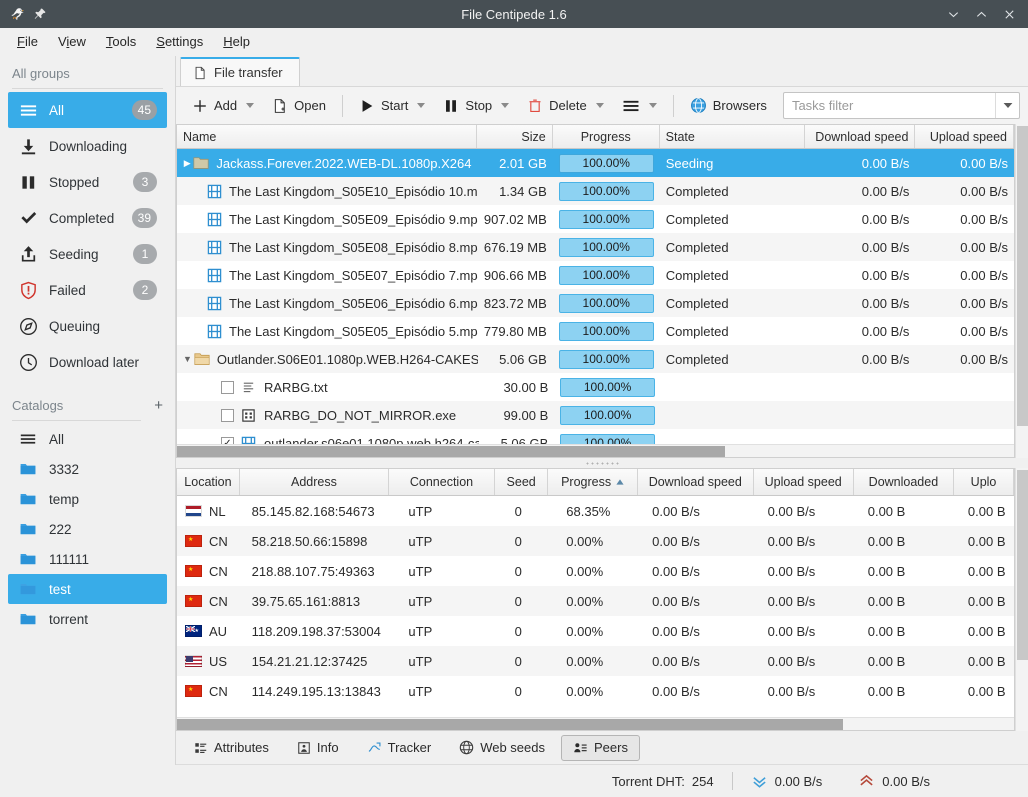  What do you see at coordinates (648, 781) in the screenshot?
I see `dht-label: Torrent DHT:` at bounding box center [648, 781].